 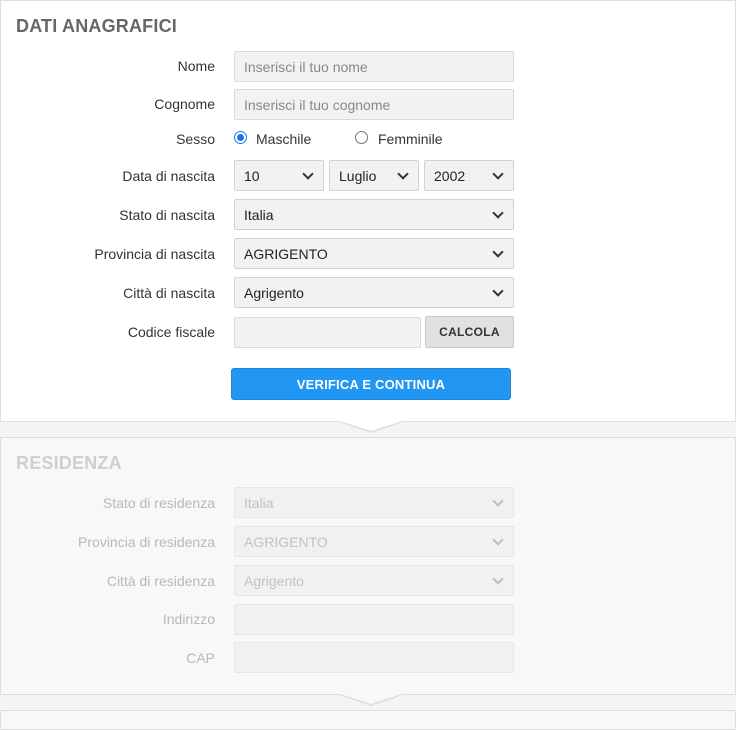 I want to click on stato-residenza-select: Italia, so click(x=374, y=502).